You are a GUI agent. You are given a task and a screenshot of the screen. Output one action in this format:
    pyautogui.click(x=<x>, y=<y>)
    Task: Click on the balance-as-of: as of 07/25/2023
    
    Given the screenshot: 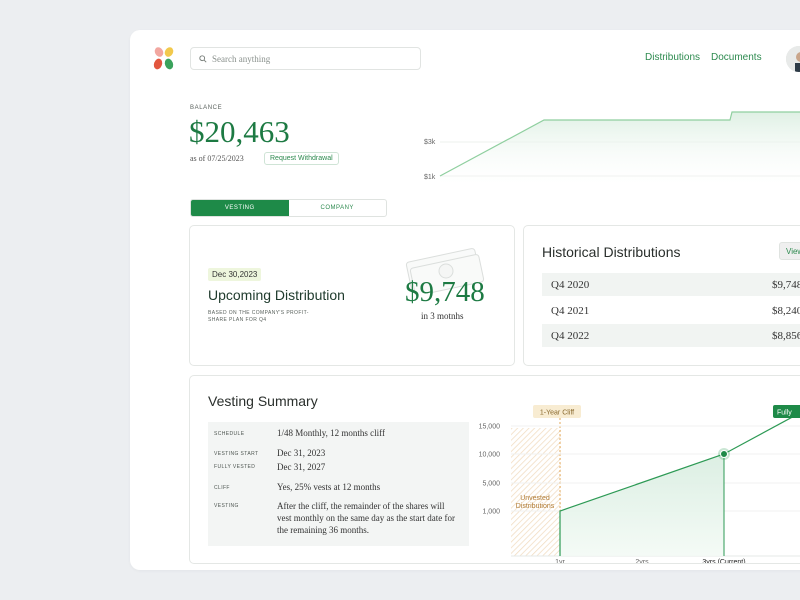 What is the action you would take?
    pyautogui.click(x=217, y=158)
    